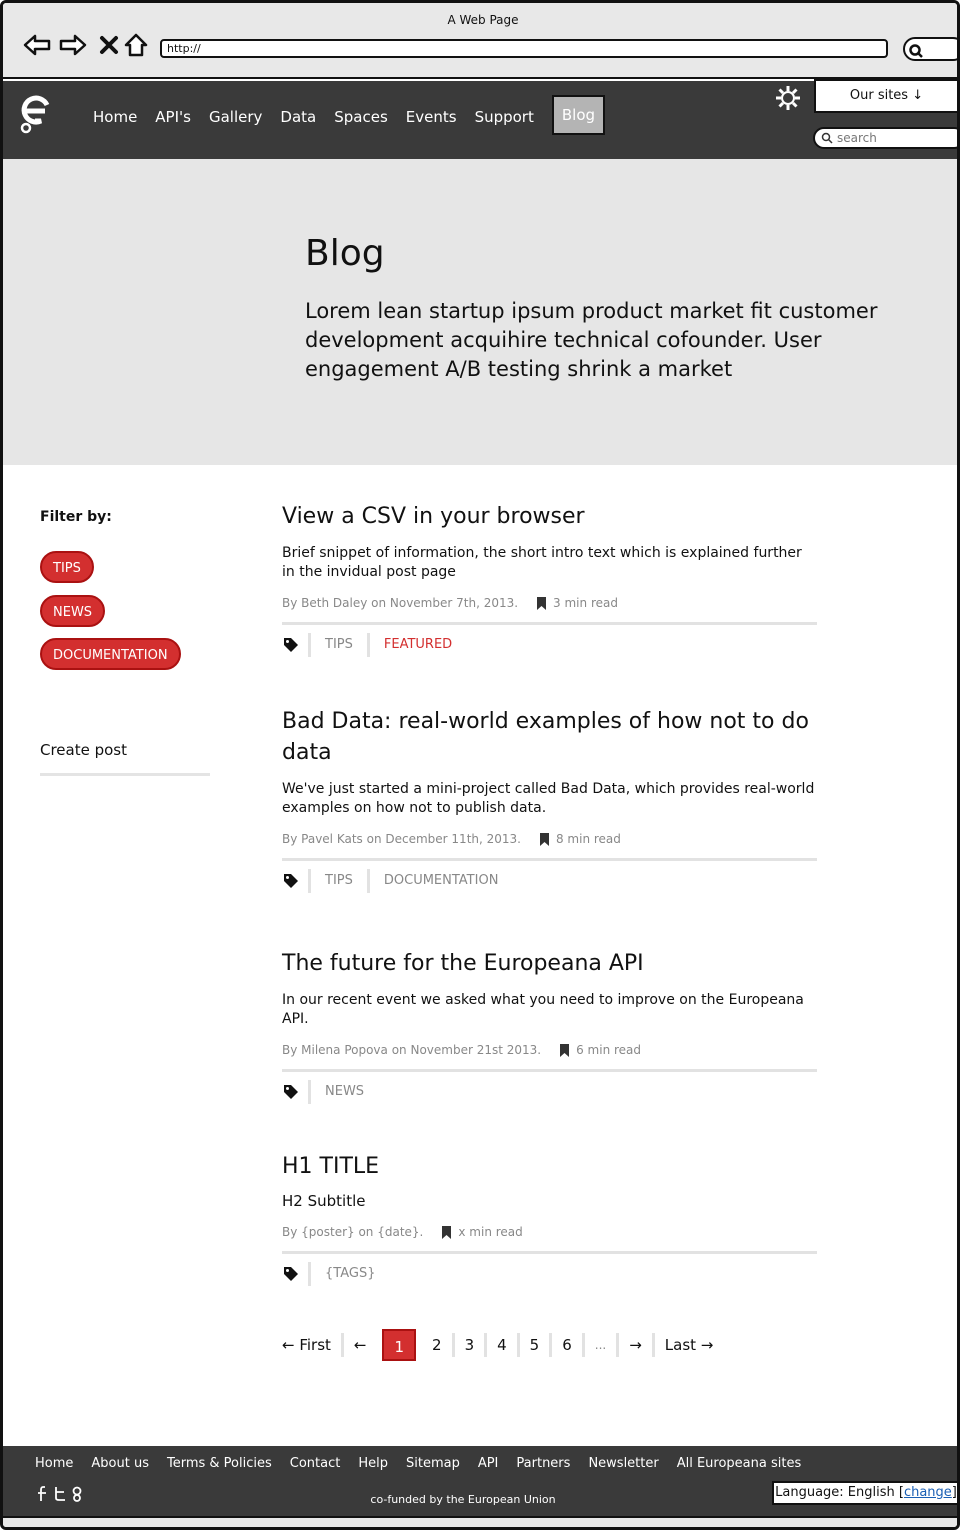  What do you see at coordinates (433, 1463) in the screenshot?
I see `footer-sitemap: Sitemap` at bounding box center [433, 1463].